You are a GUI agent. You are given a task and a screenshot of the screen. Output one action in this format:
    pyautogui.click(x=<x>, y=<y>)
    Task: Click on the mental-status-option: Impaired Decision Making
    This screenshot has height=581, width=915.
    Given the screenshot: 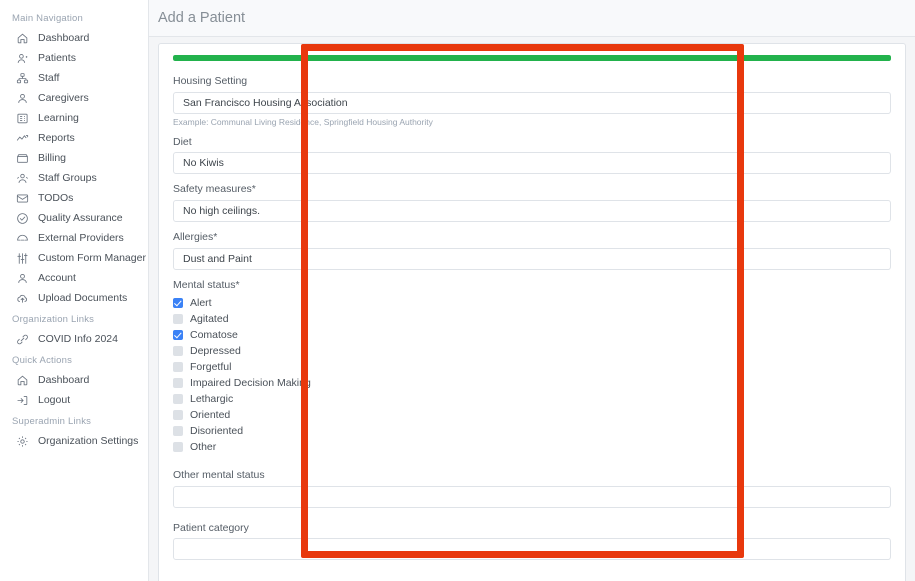 What is the action you would take?
    pyautogui.click(x=532, y=383)
    